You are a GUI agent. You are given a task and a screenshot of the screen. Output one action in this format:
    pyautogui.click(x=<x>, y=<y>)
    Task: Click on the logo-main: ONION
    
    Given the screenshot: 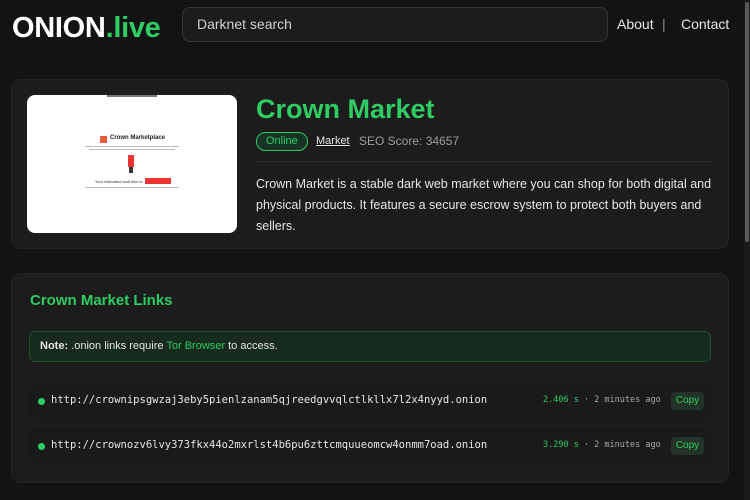 What is the action you would take?
    pyautogui.click(x=59, y=28)
    